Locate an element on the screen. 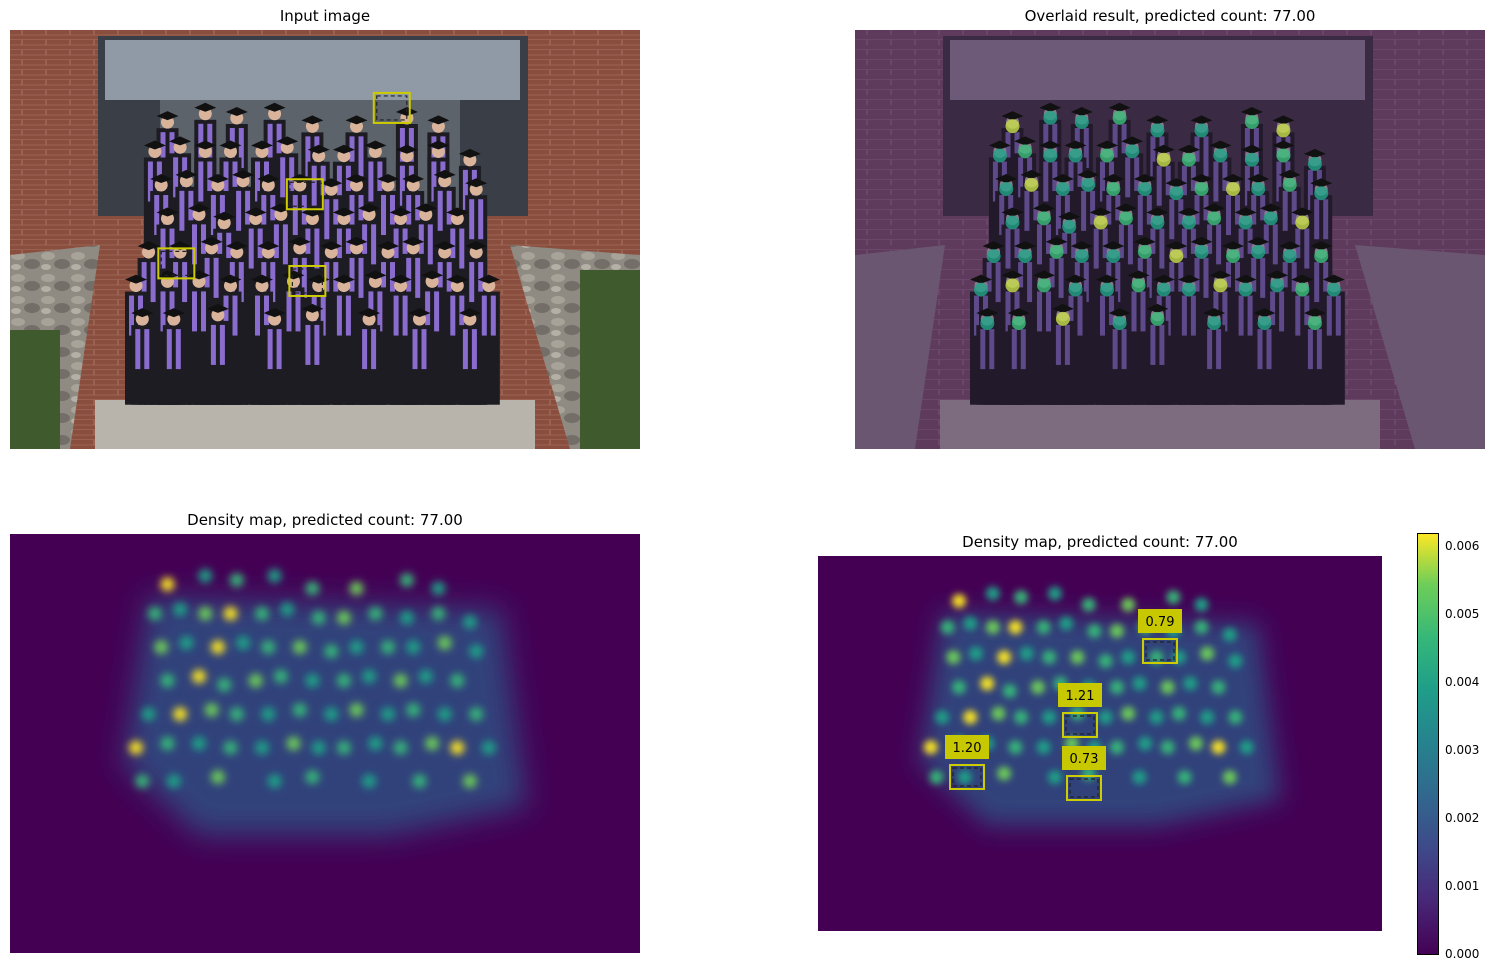 This screenshot has height=972, width=1497. colorbar-tick-label: 0.002 is located at coordinates (1462, 817).